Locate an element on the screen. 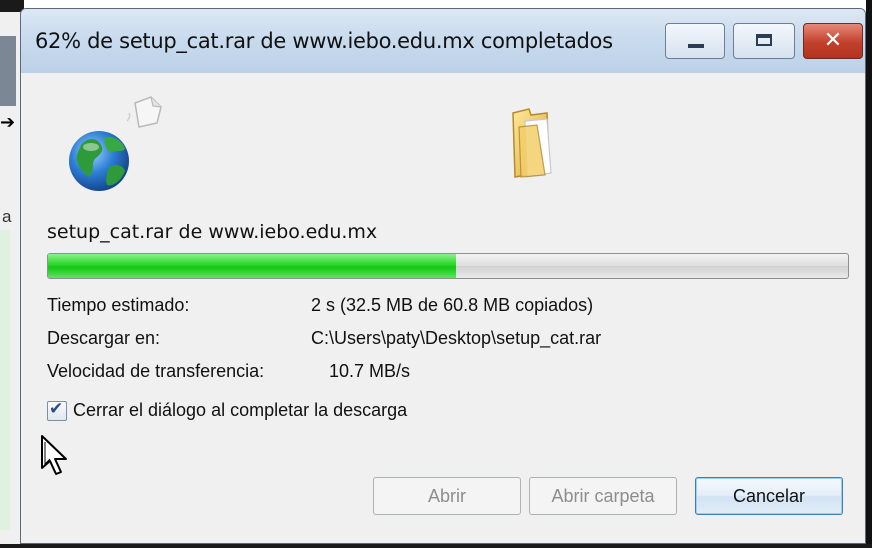 Image resolution: width=872 pixels, height=548 pixels. background-edge is located at coordinates (869, 274).